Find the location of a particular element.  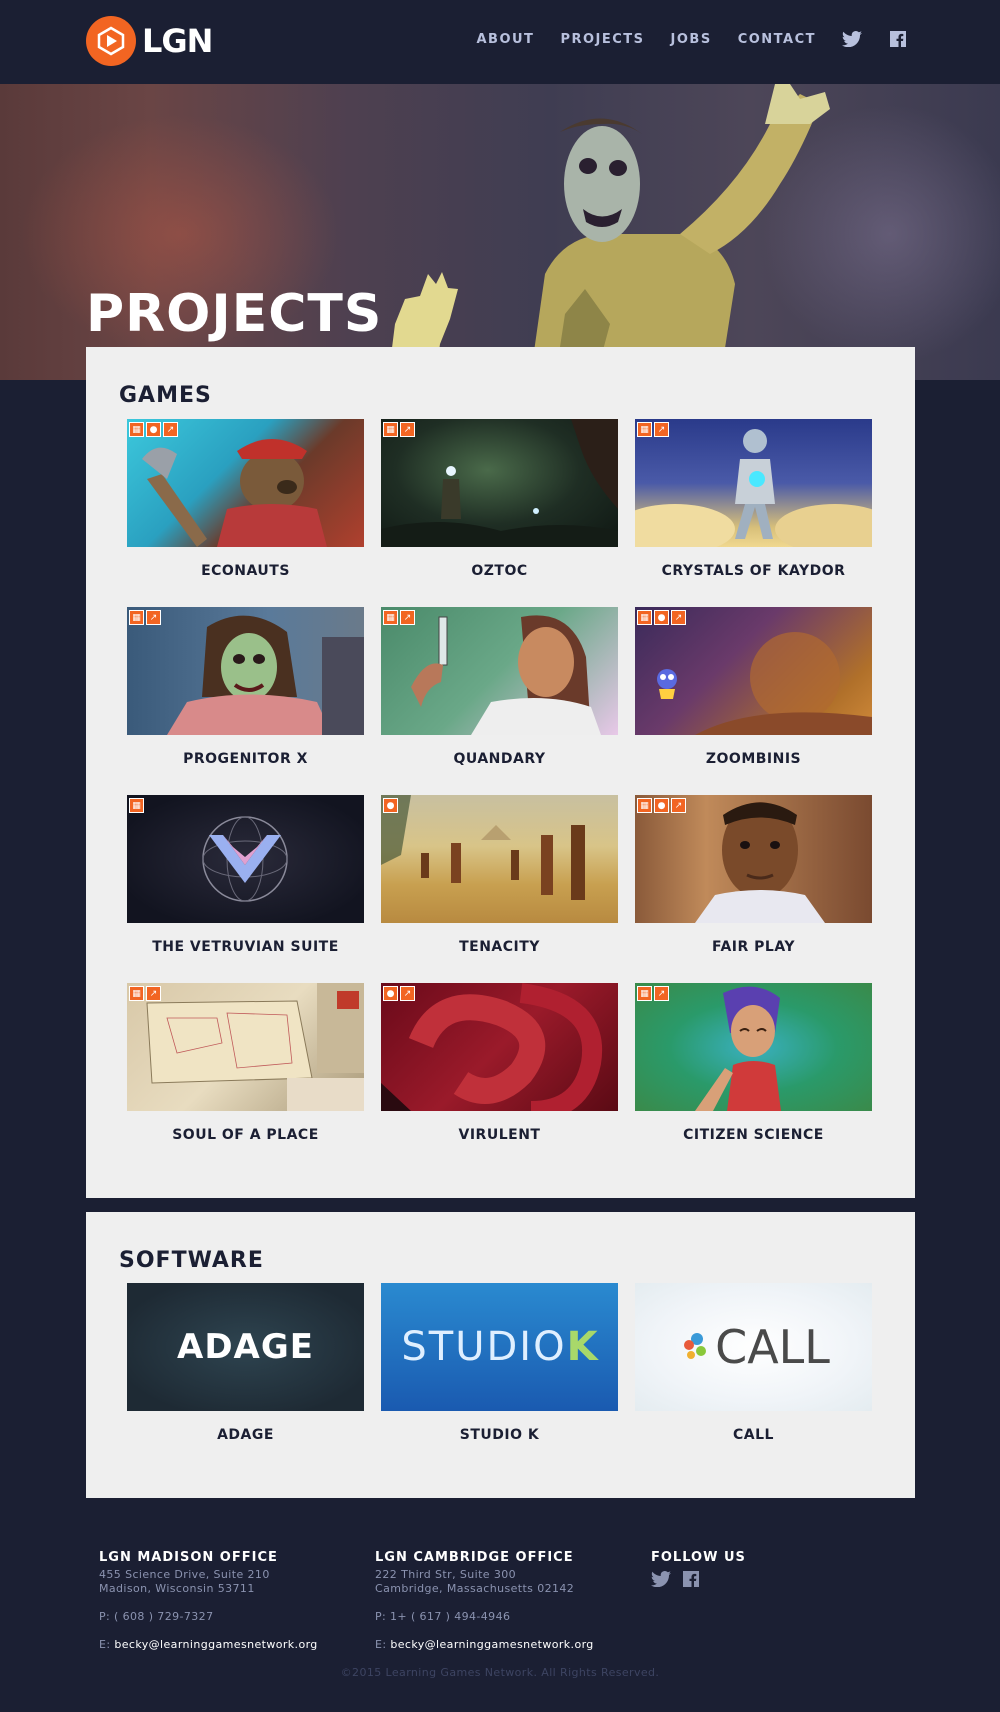

nav-contact: CONTACT is located at coordinates (777, 39).